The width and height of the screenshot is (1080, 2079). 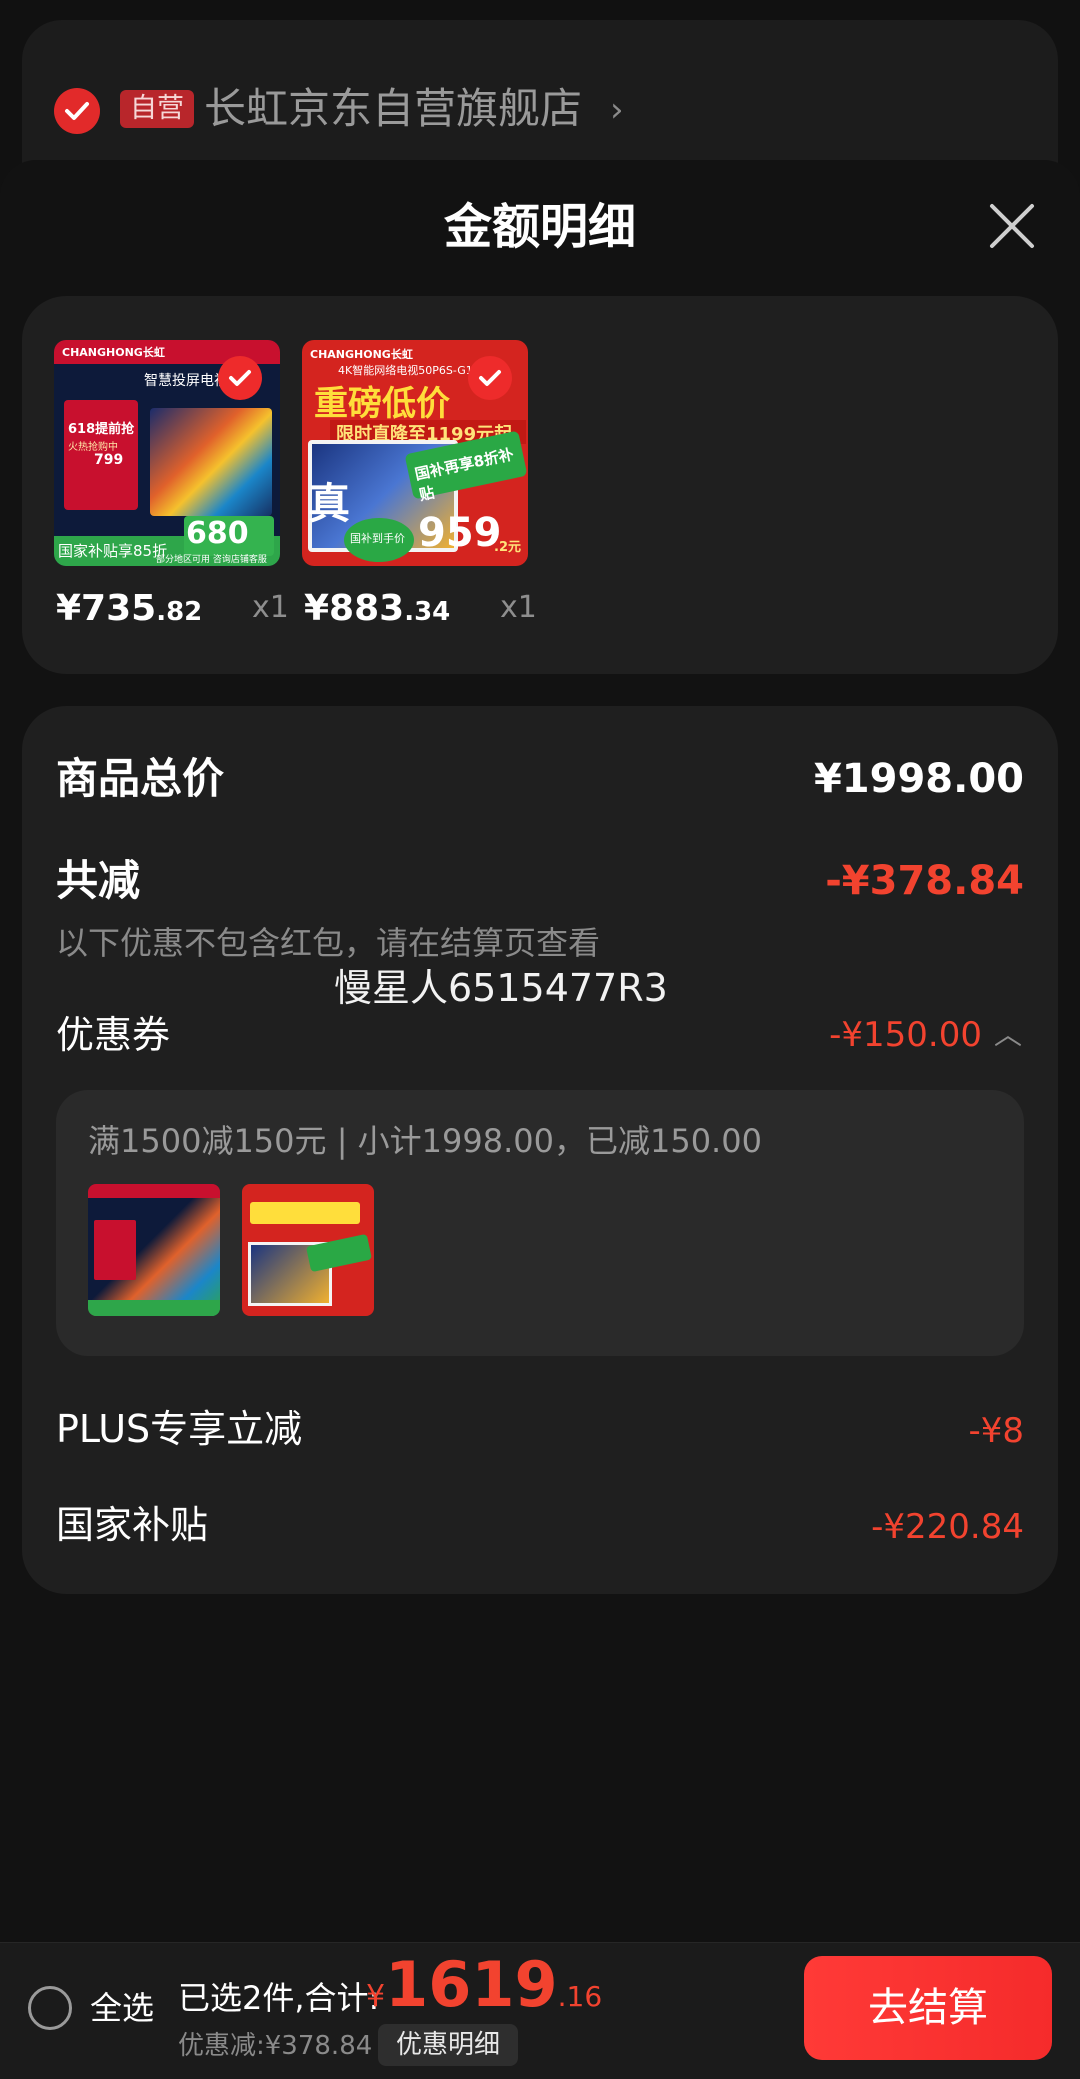 I want to click on total-price-label: 商品总价, so click(x=140, y=778).